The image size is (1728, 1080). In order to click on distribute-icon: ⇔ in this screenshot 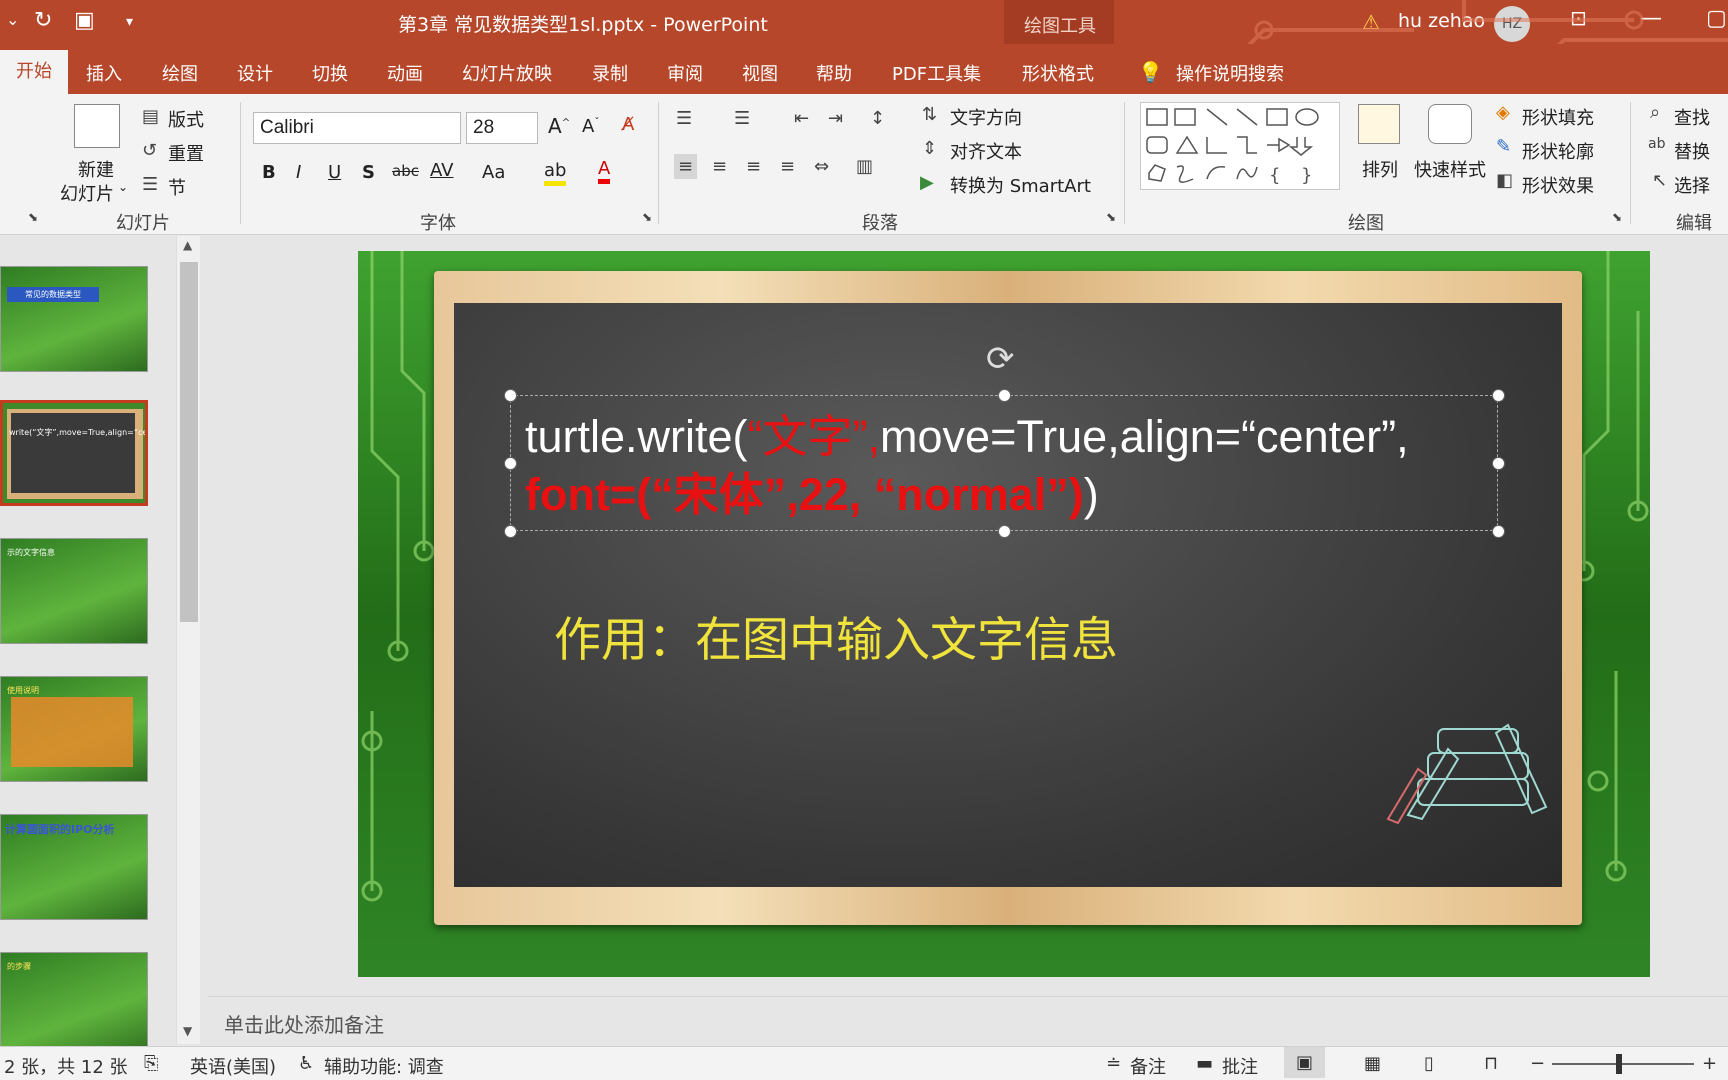, I will do `click(821, 166)`.